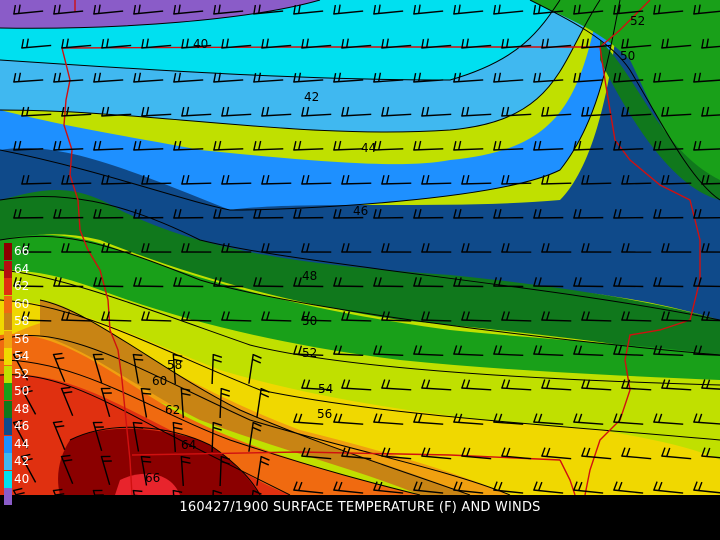 This screenshot has width=720, height=540. What do you see at coordinates (174, 365) in the screenshot?
I see `contour-label: 58` at bounding box center [174, 365].